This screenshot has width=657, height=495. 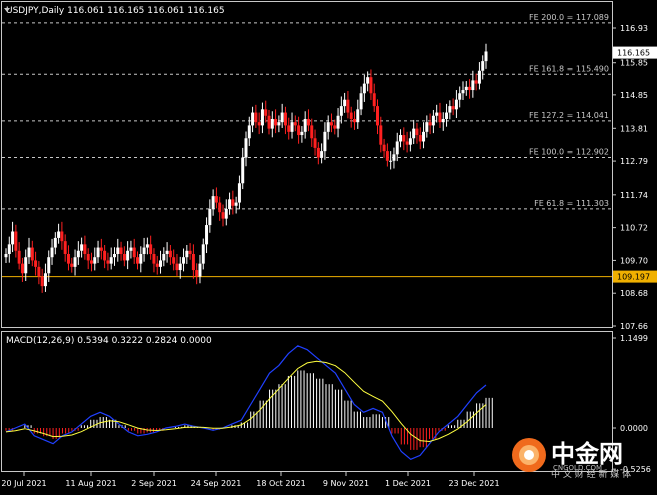 I want to click on y-tick-label: 116.93, so click(x=634, y=28).